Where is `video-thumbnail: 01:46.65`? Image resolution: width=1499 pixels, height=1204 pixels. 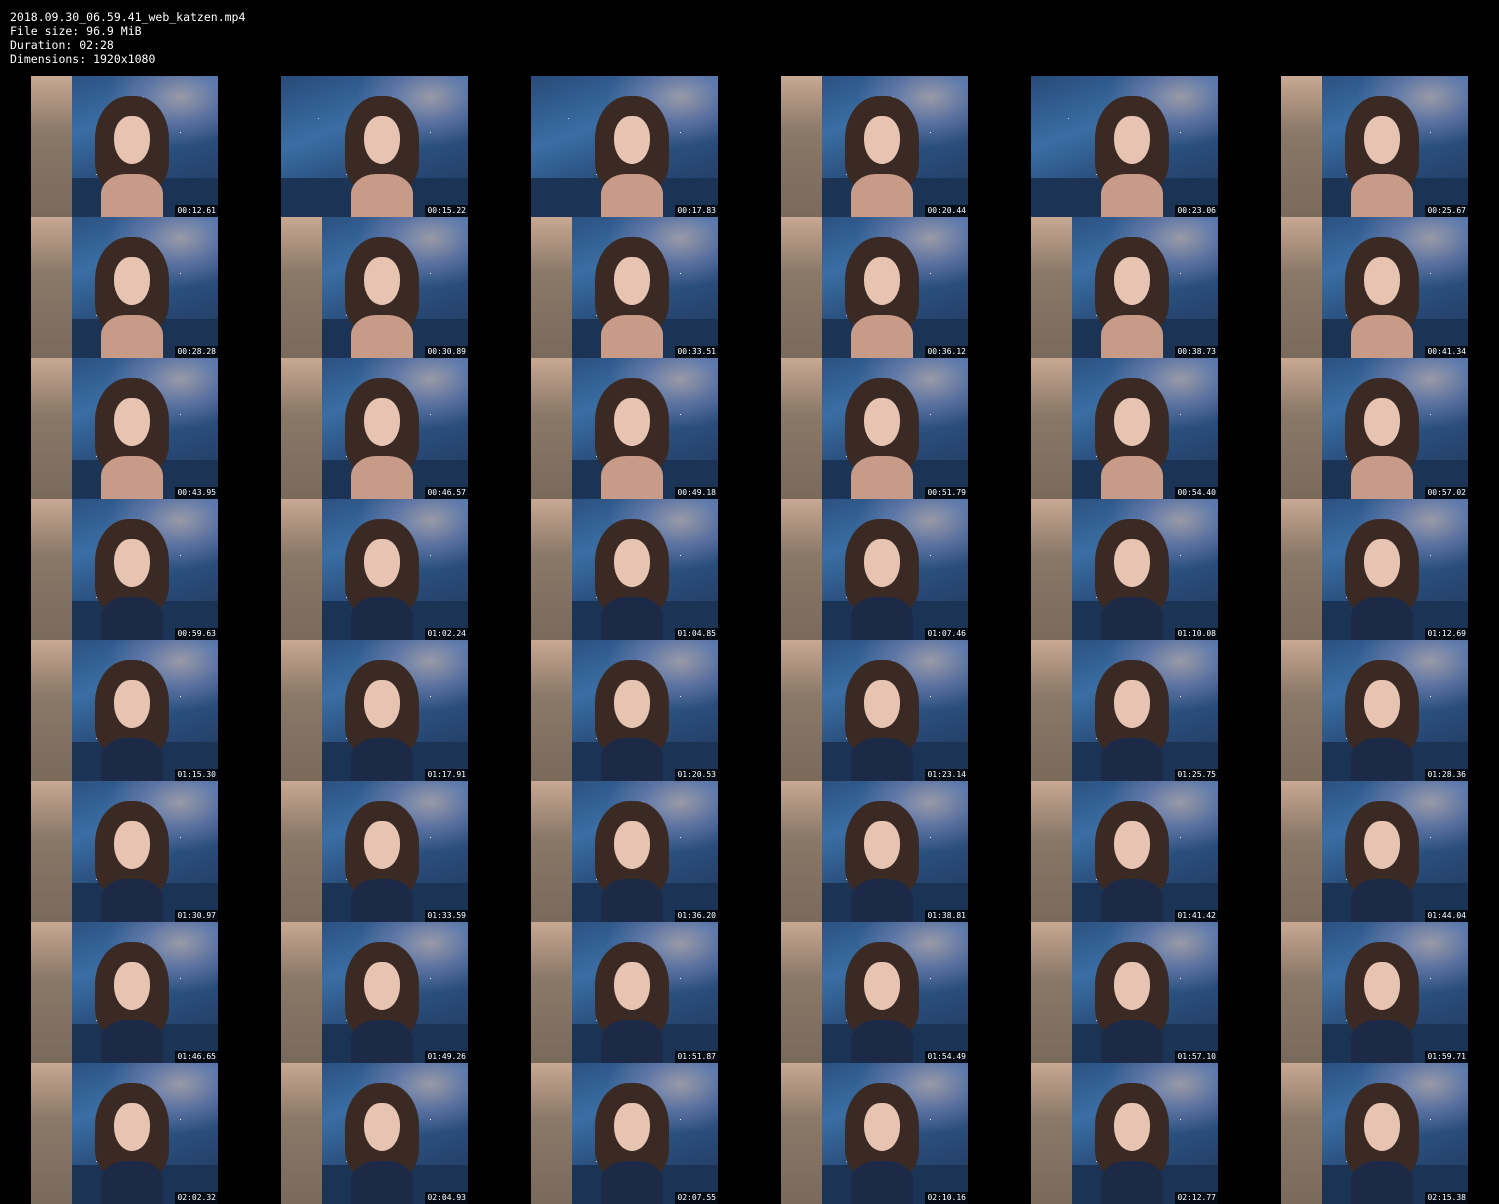 video-thumbnail: 01:46.65 is located at coordinates (124, 992).